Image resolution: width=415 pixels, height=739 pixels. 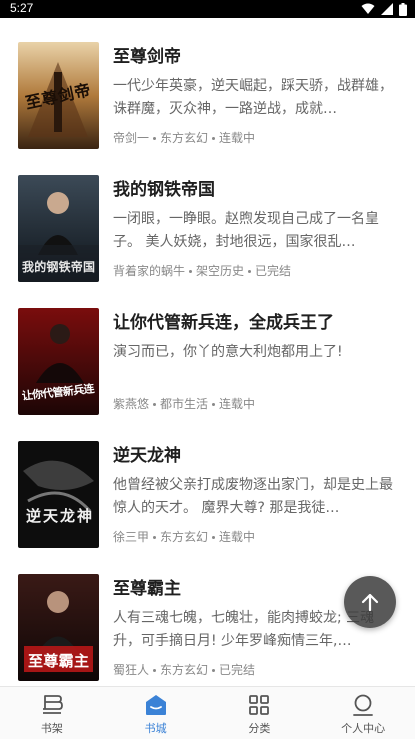 I want to click on profile-icon, so click(x=363, y=705).